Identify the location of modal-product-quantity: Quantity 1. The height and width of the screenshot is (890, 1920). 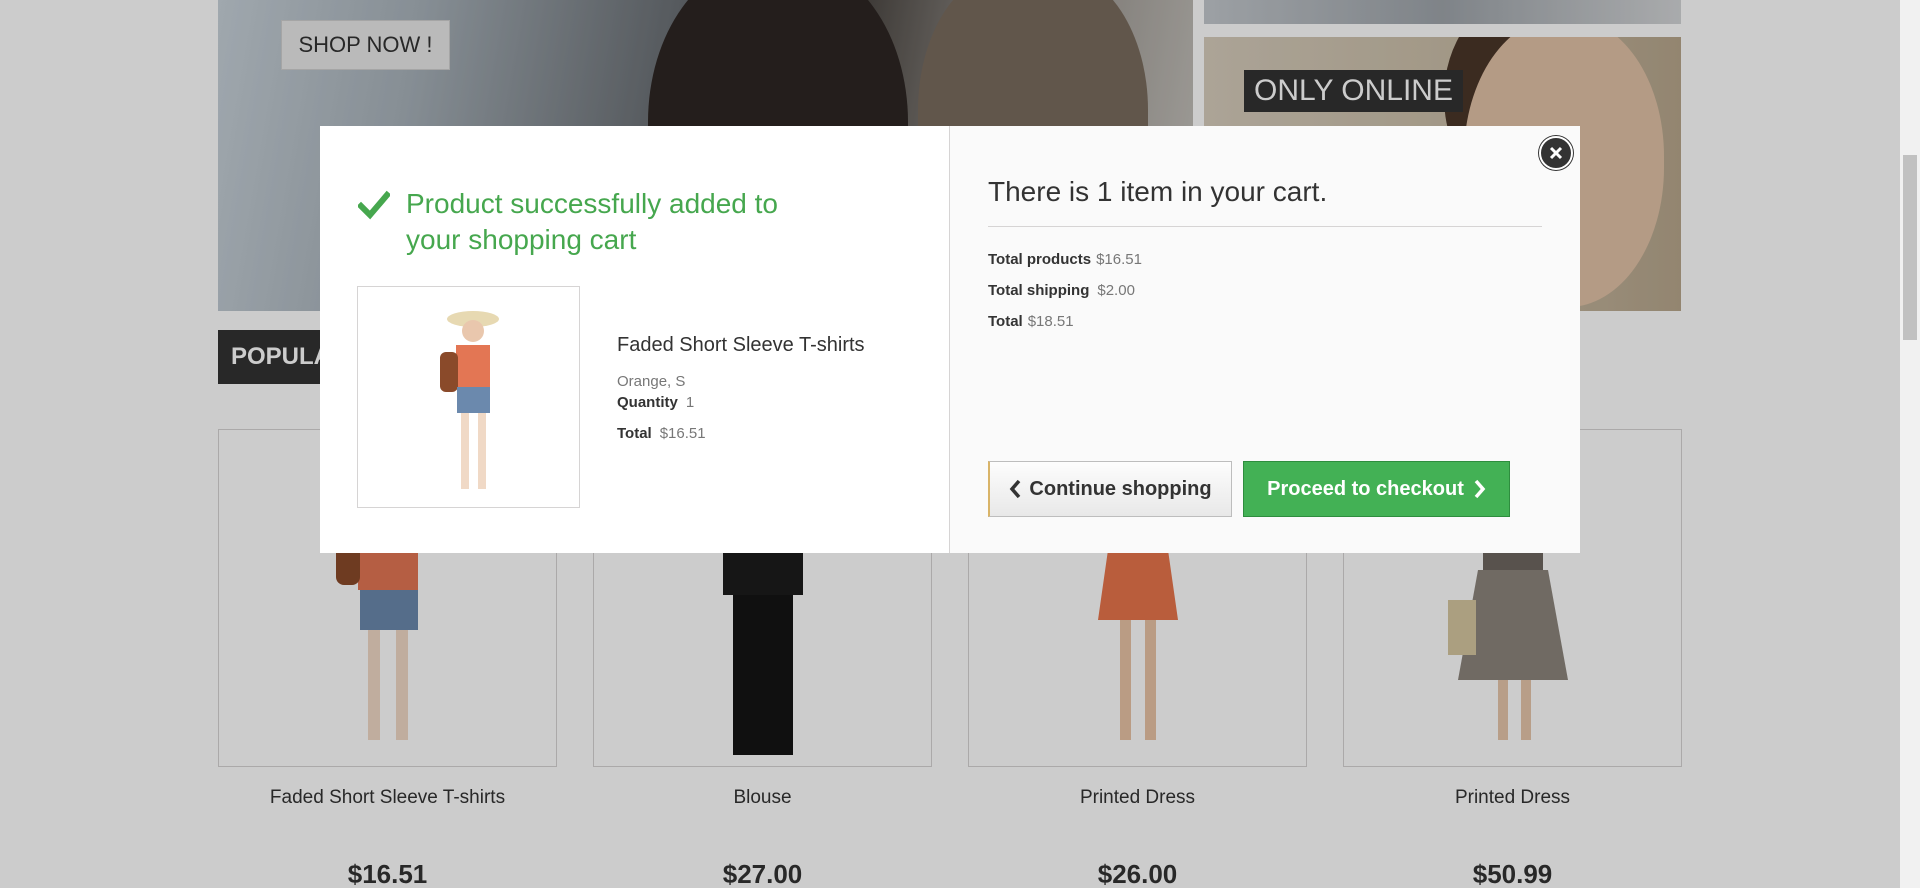
(655, 402).